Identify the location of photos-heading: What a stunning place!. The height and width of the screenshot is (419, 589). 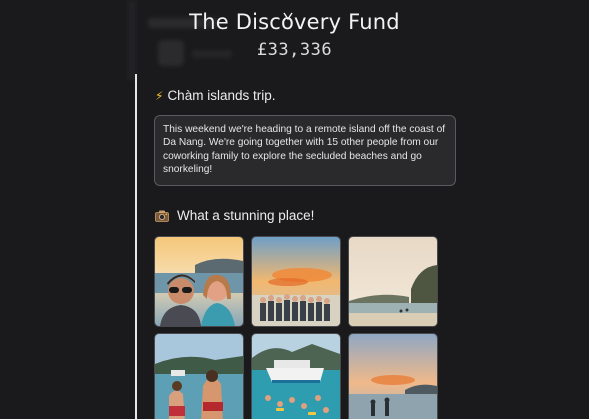
(234, 215).